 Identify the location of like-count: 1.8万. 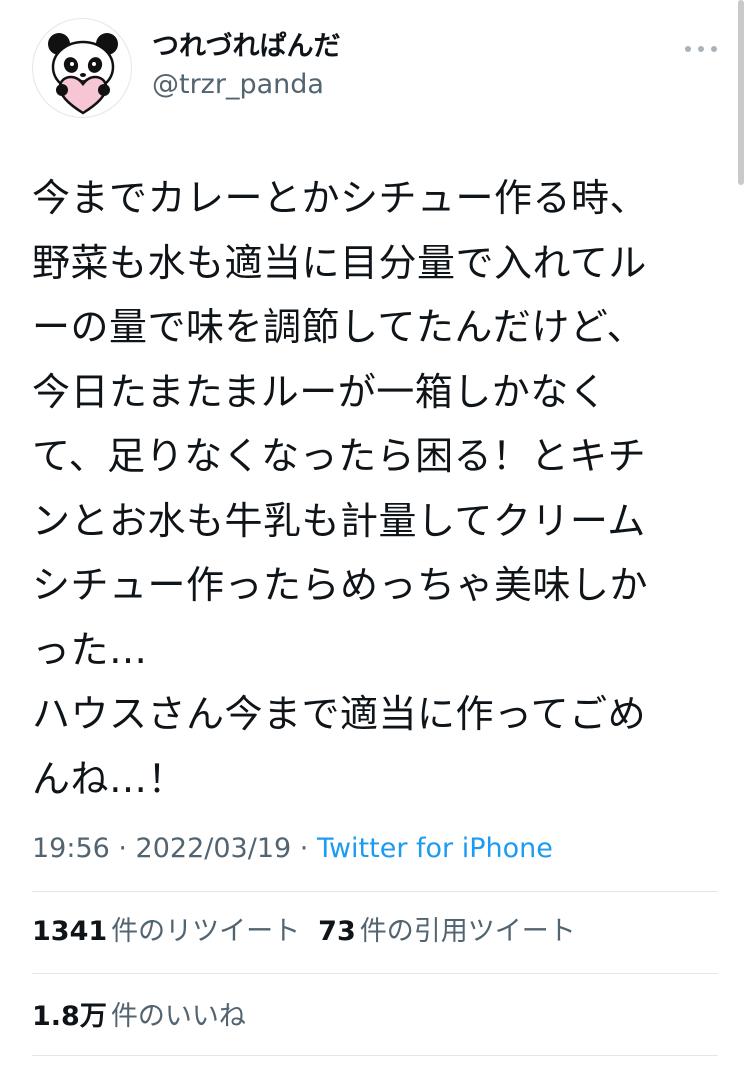
(69, 1016).